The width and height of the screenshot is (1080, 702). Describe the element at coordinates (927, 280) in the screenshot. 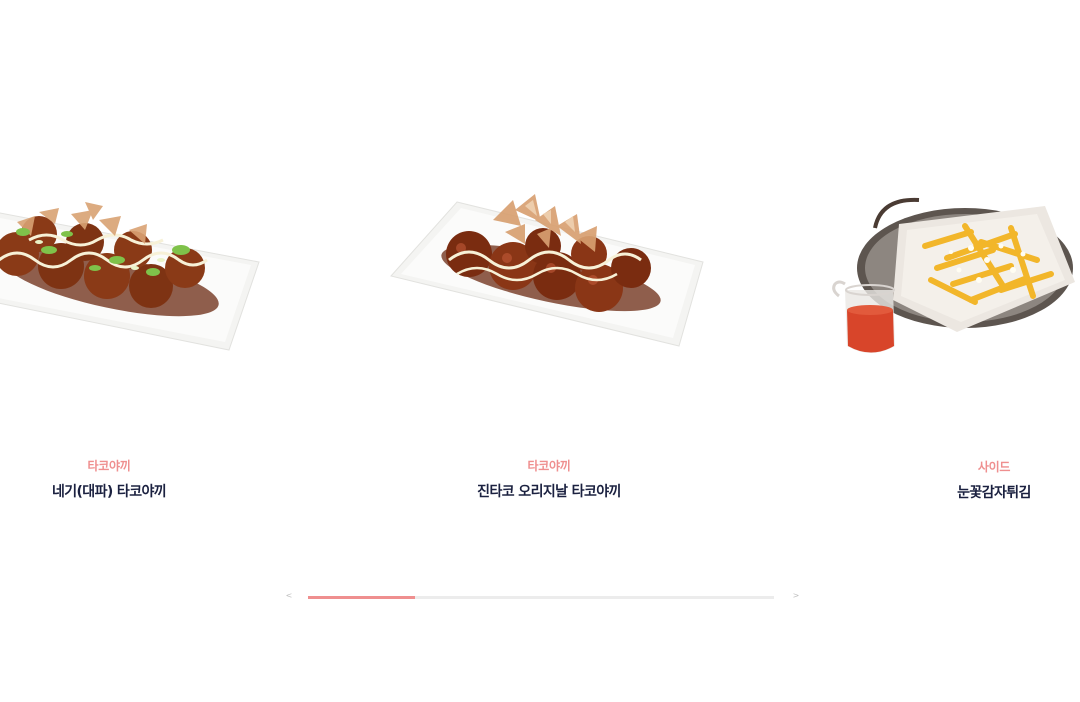

I see `snow-fries-image` at that location.